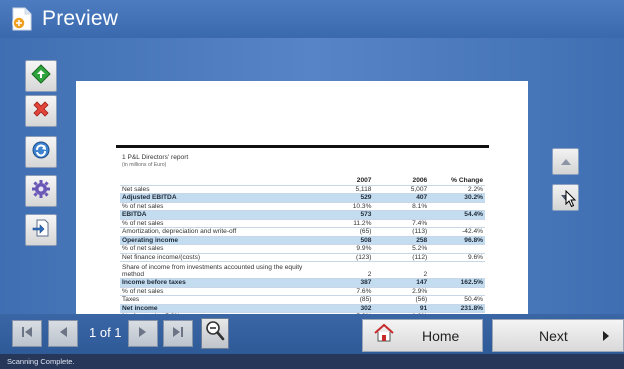 The width and height of the screenshot is (624, 369). I want to click on rotate-button, so click(41, 152).